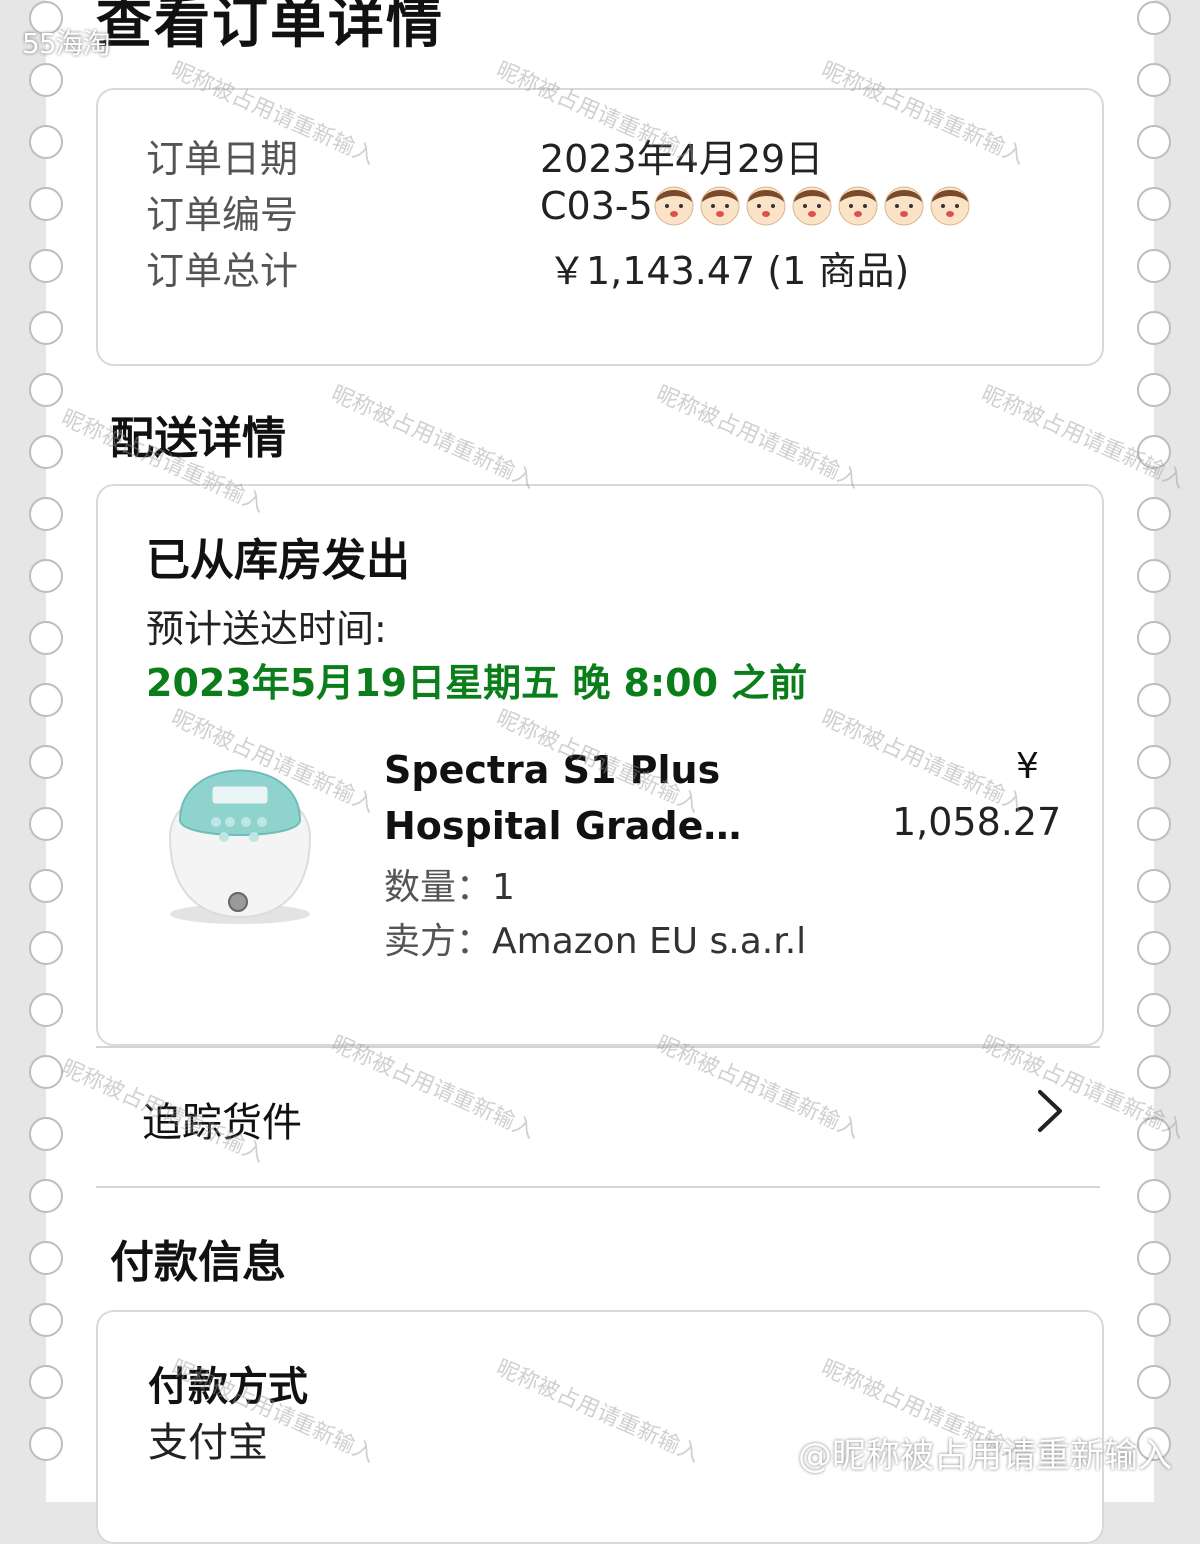 The width and height of the screenshot is (1200, 1544). What do you see at coordinates (438, 941) in the screenshot?
I see `seller-label: 卖方：` at bounding box center [438, 941].